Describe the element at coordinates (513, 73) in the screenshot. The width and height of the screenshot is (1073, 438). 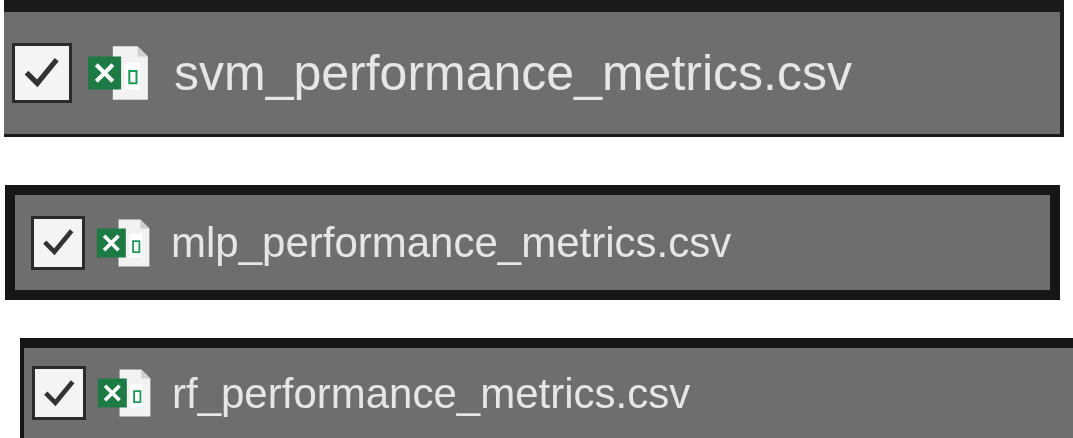
I see `file-name: svm_performance_metrics.csv` at that location.